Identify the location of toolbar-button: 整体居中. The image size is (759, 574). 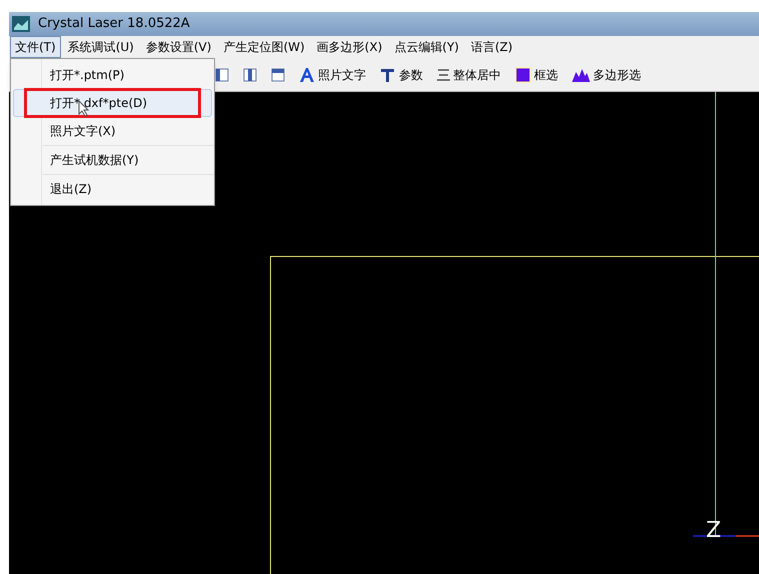
(469, 75).